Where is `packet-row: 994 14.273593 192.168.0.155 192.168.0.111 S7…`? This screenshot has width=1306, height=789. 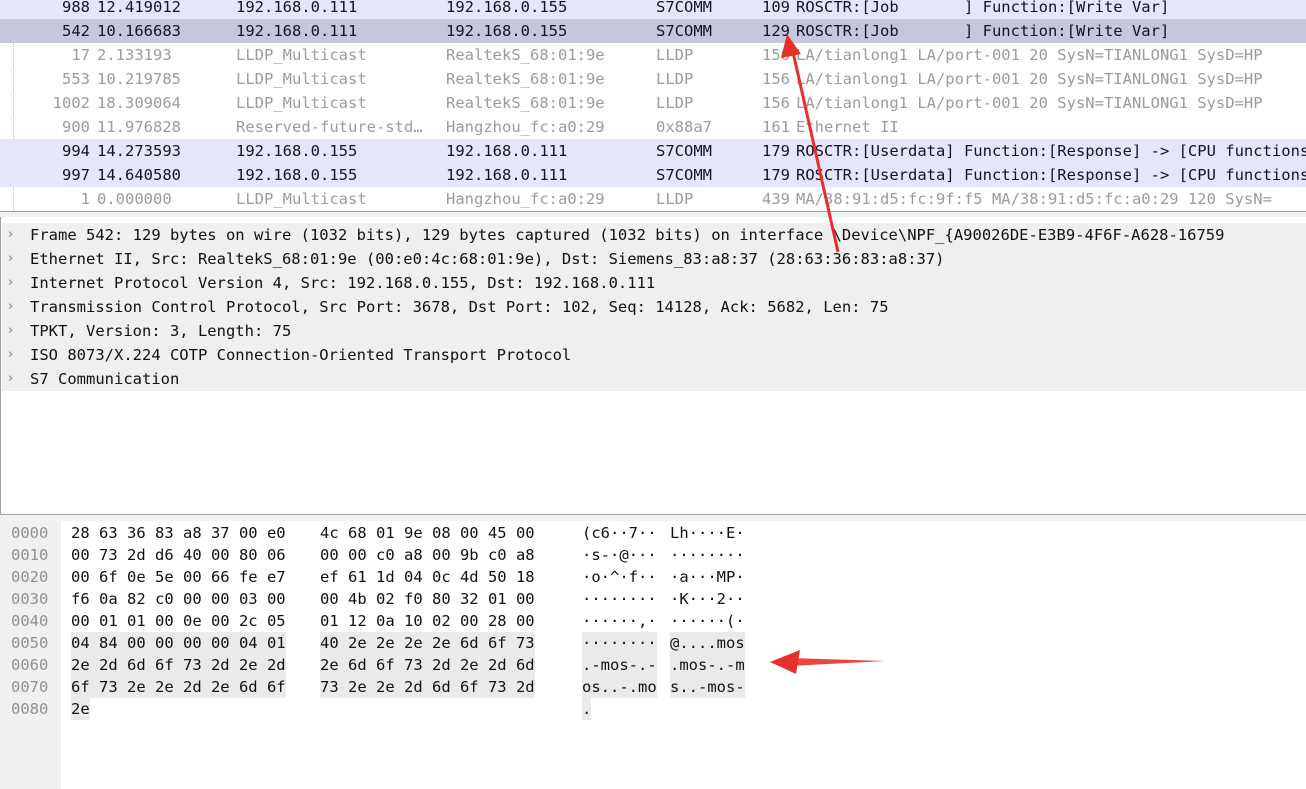 packet-row: 994 14.273593 192.168.0.155 192.168.0.111 S7… is located at coordinates (653, 151).